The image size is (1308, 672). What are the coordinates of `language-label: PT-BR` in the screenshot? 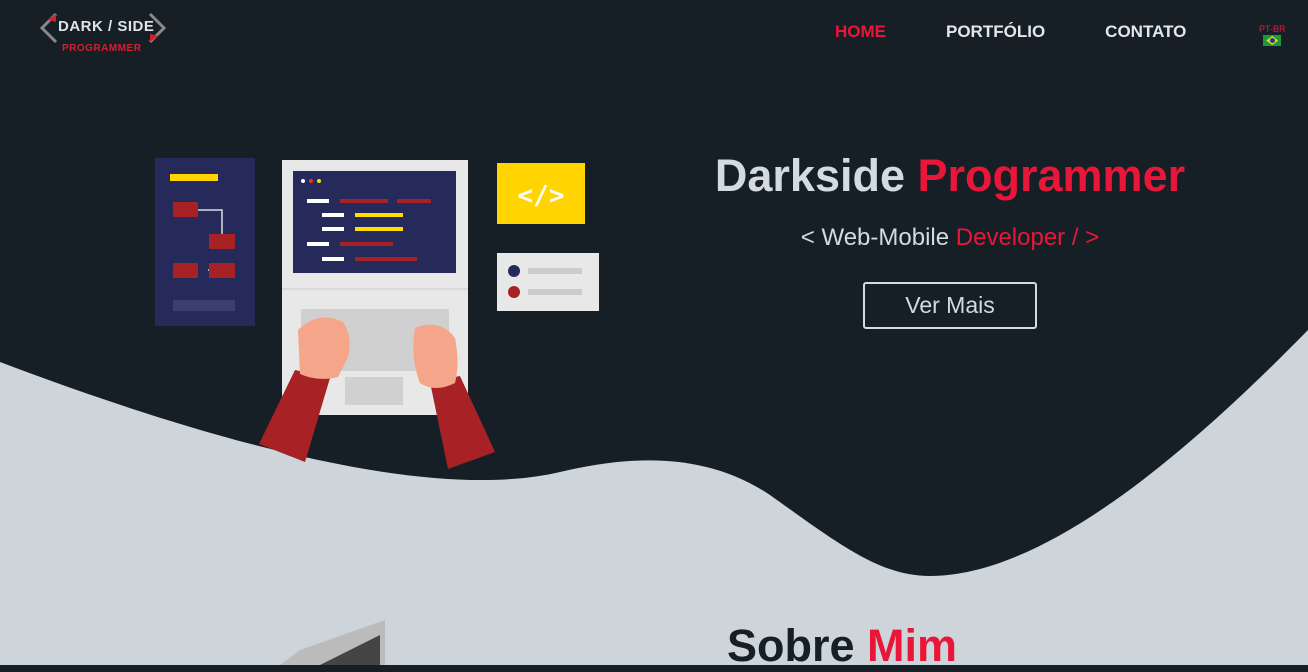 It's located at (1272, 29).